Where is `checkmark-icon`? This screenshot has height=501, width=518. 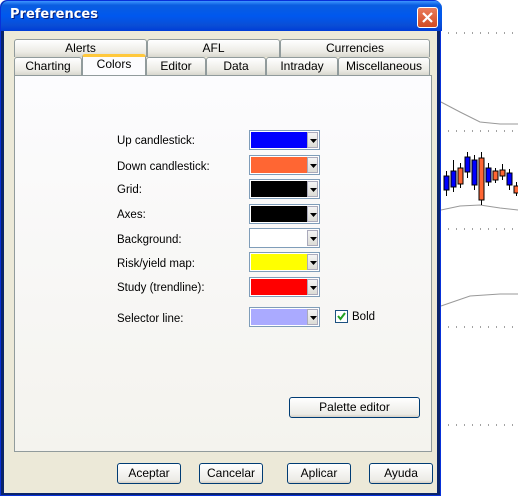 checkmark-icon is located at coordinates (341, 316).